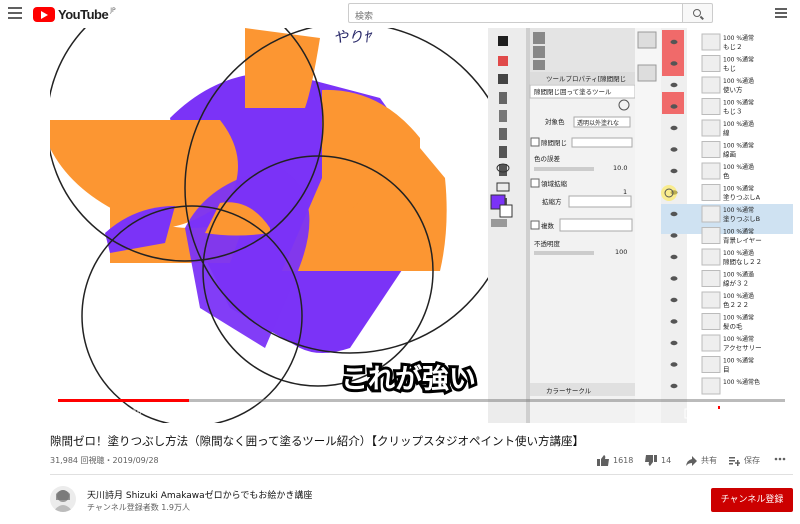 The image size is (800, 524). I want to click on layer-mode: 100 %通常色, so click(741, 382).